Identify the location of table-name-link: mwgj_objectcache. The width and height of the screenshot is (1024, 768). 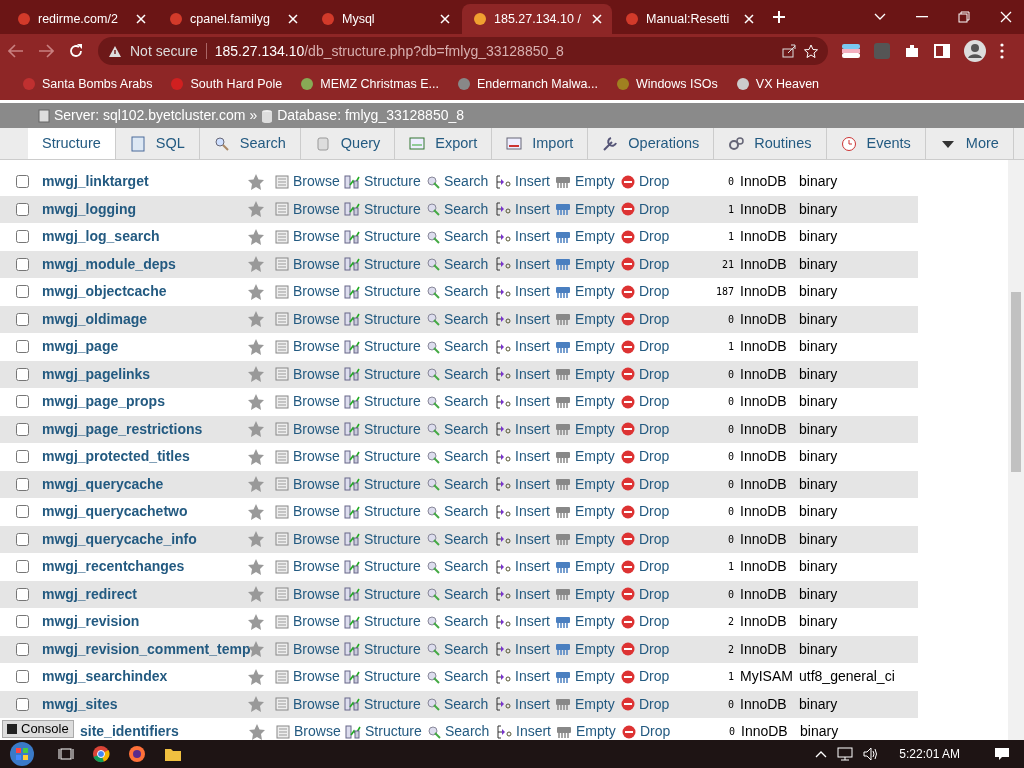
(144, 292).